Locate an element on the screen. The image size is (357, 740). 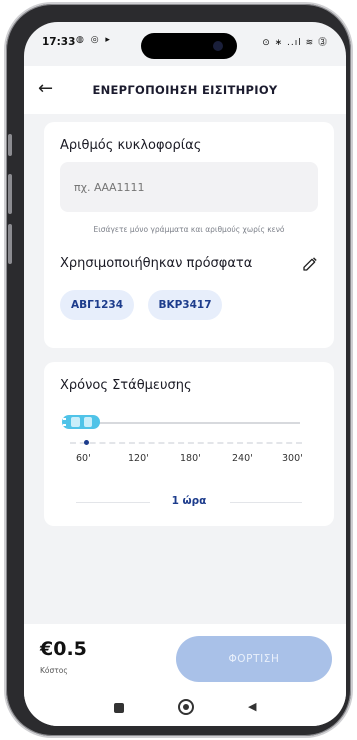
camera-icon is located at coordinates (218, 46).